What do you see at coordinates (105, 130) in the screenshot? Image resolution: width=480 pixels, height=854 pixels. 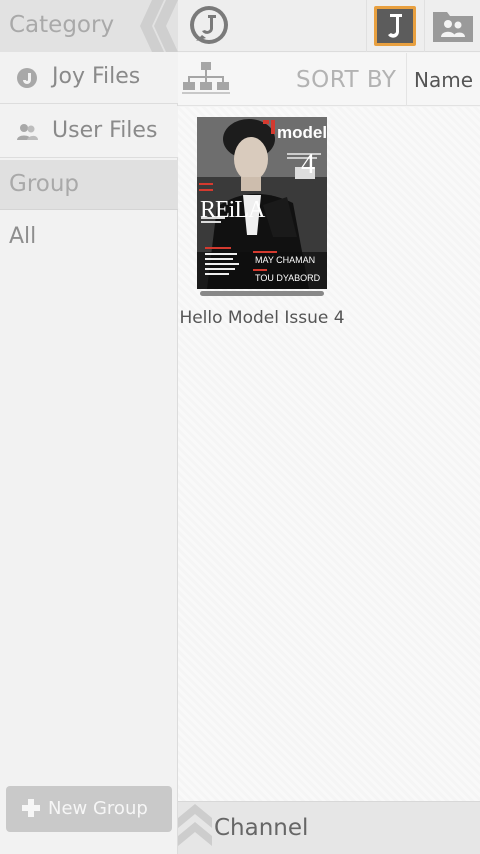 I see `sidebar-item-label: User Files` at bounding box center [105, 130].